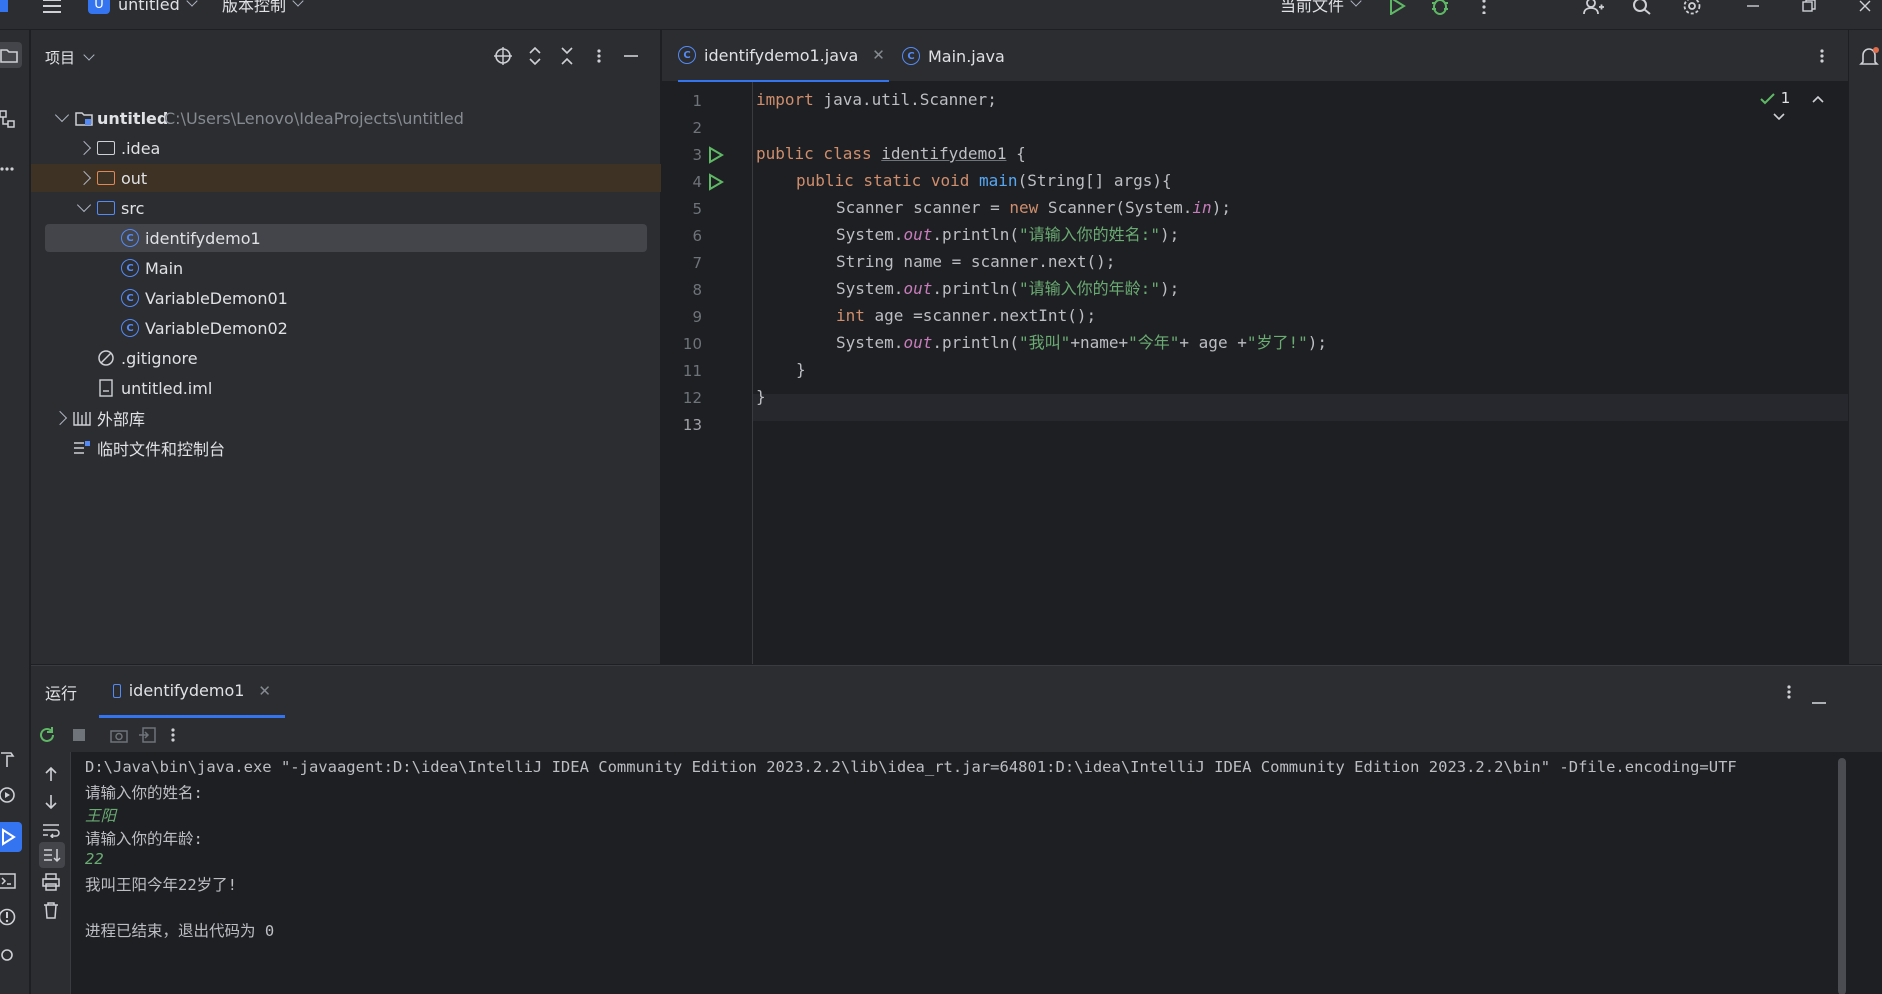 This screenshot has height=994, width=1882. I want to click on up-arrow-icon, so click(51, 774).